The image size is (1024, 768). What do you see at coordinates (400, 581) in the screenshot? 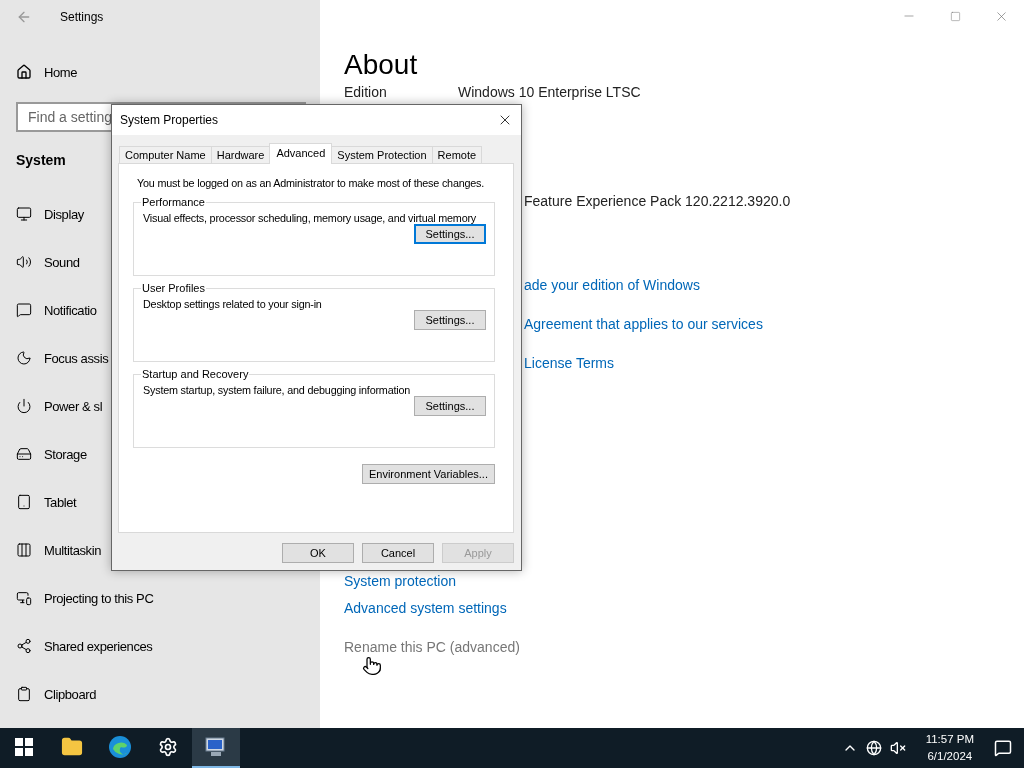
I see `link: System protection` at bounding box center [400, 581].